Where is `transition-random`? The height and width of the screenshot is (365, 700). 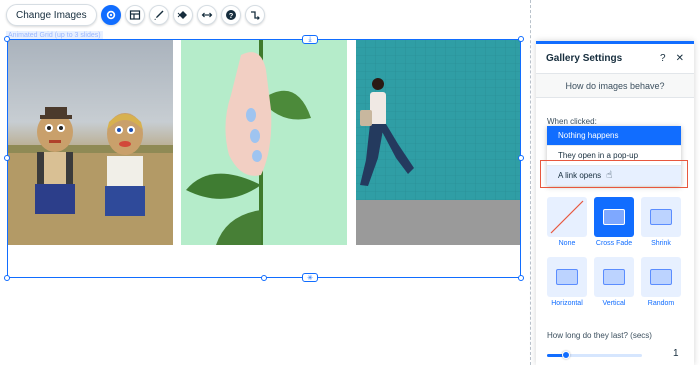
transition-random is located at coordinates (661, 277).